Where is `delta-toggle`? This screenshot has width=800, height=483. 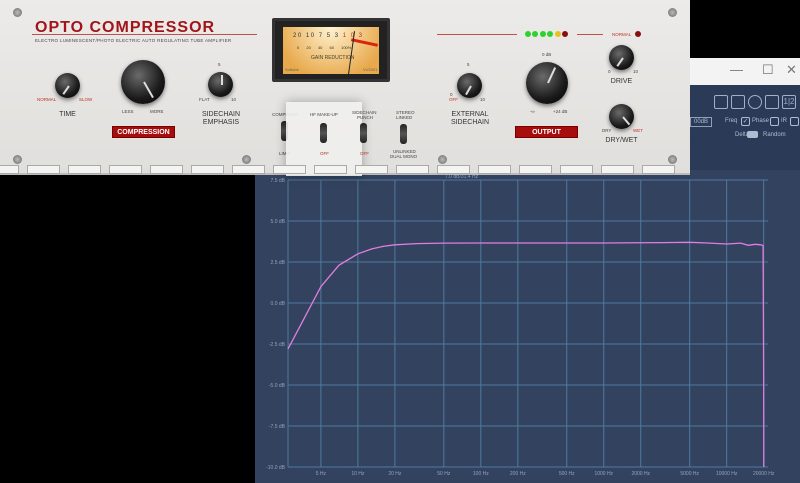
delta-toggle is located at coordinates (752, 134).